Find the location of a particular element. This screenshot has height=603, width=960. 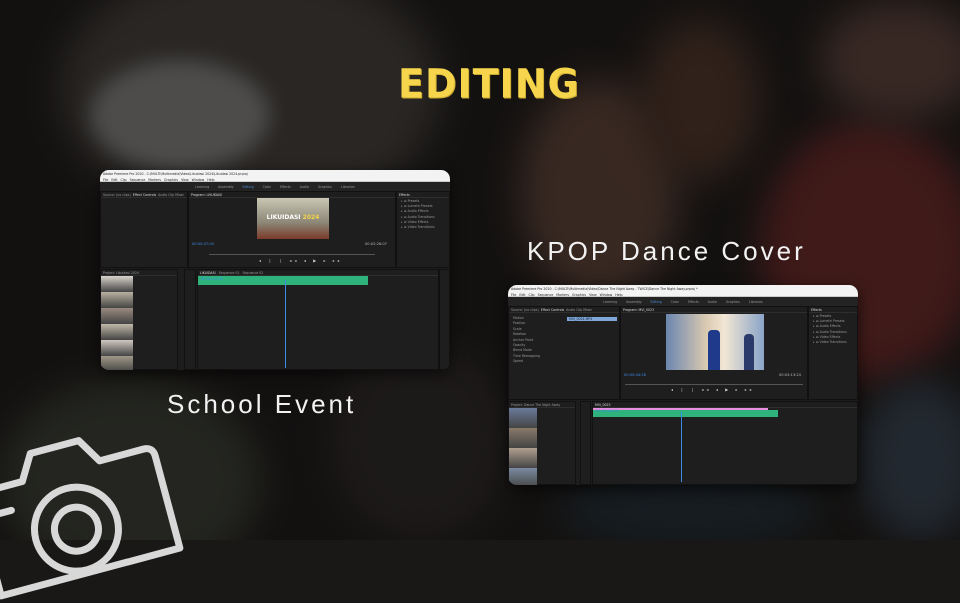

playhead-timecode: 00:00:44:28 is located at coordinates (635, 375).